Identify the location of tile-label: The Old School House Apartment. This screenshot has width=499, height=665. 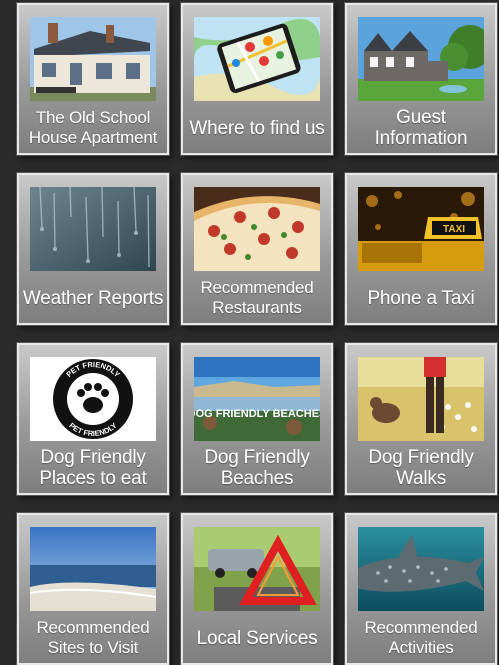
(93, 127).